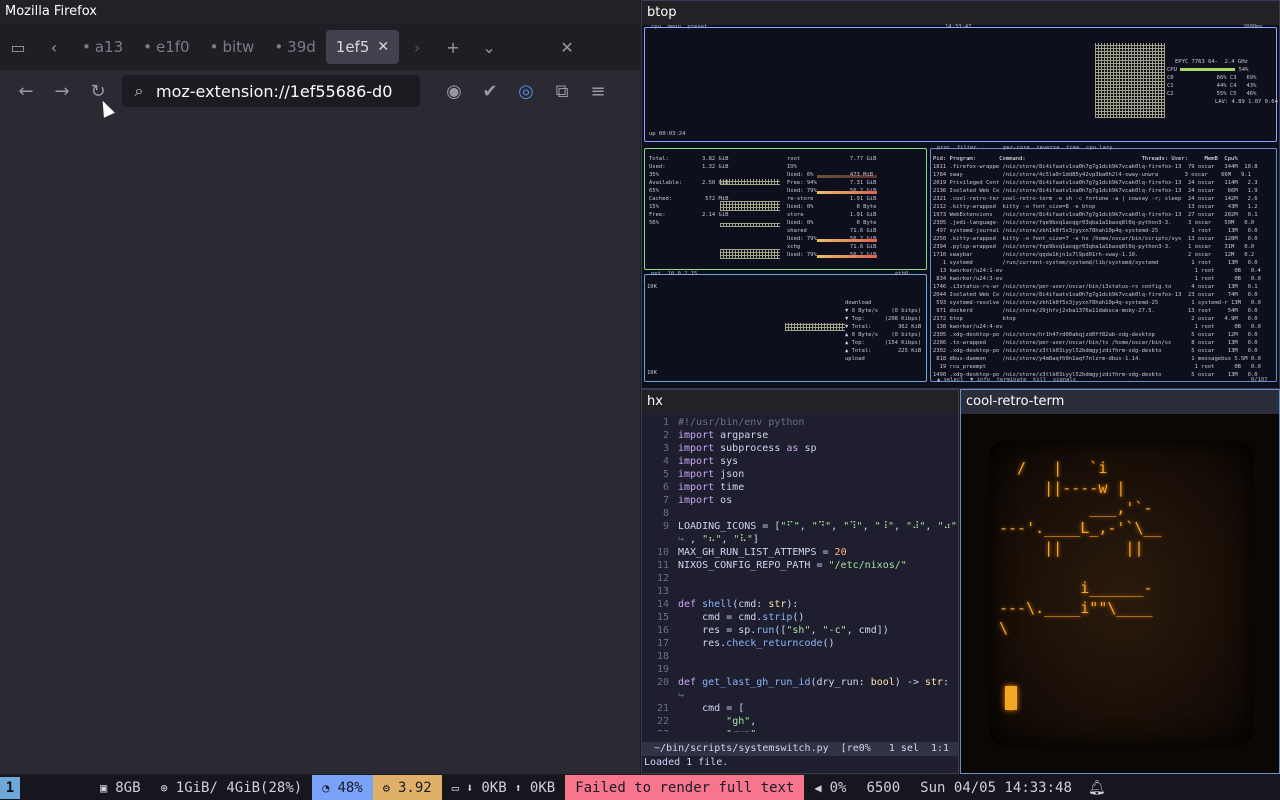 The image size is (1280, 800). Describe the element at coordinates (109, 47) in the screenshot. I see `tab-label: a13` at that location.